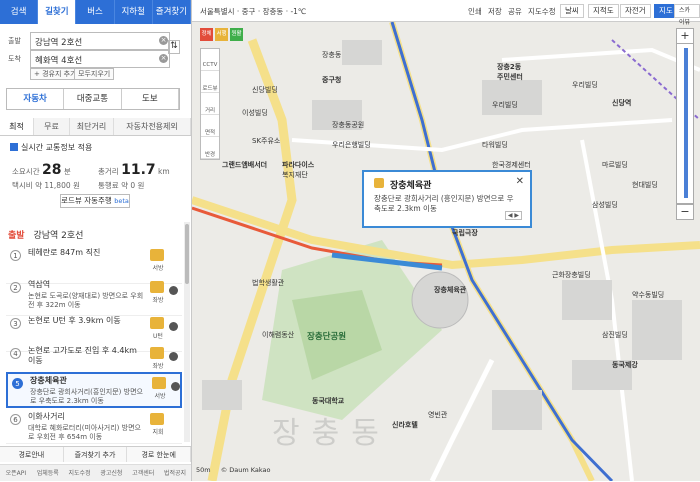  Describe the element at coordinates (174, 47) in the screenshot. I see `swap-icon: ⇅` at that location.